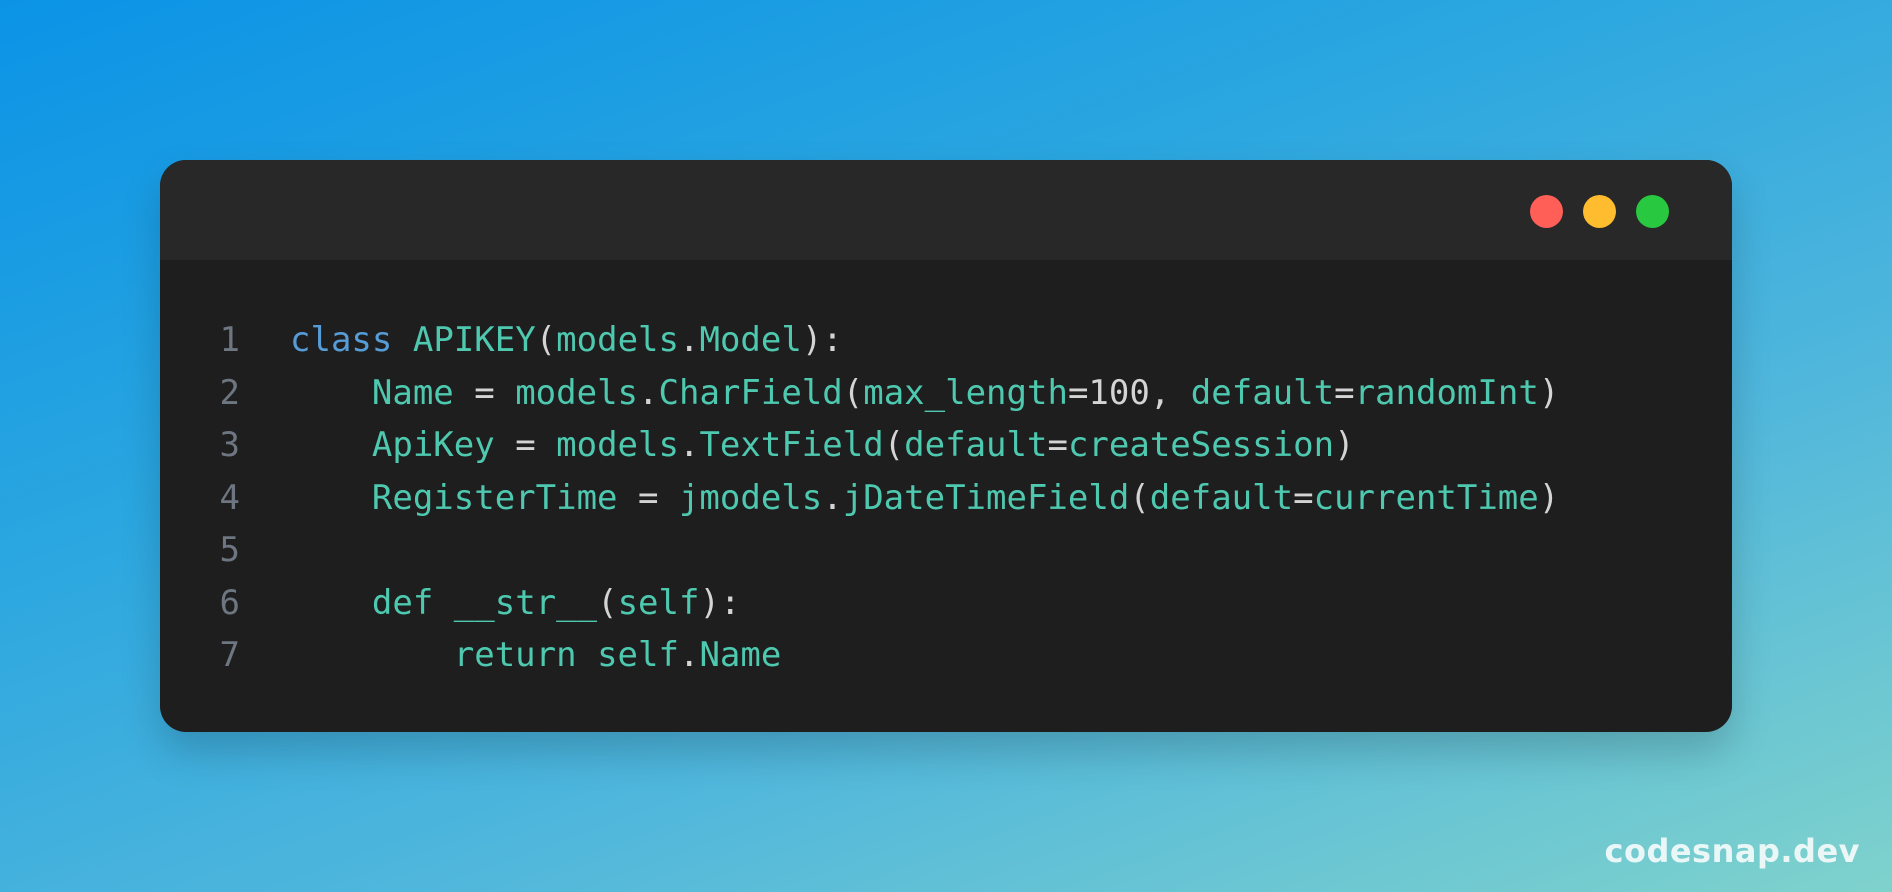 Image resolution: width=1892 pixels, height=892 pixels. I want to click on code-token: return, so click(515, 655).